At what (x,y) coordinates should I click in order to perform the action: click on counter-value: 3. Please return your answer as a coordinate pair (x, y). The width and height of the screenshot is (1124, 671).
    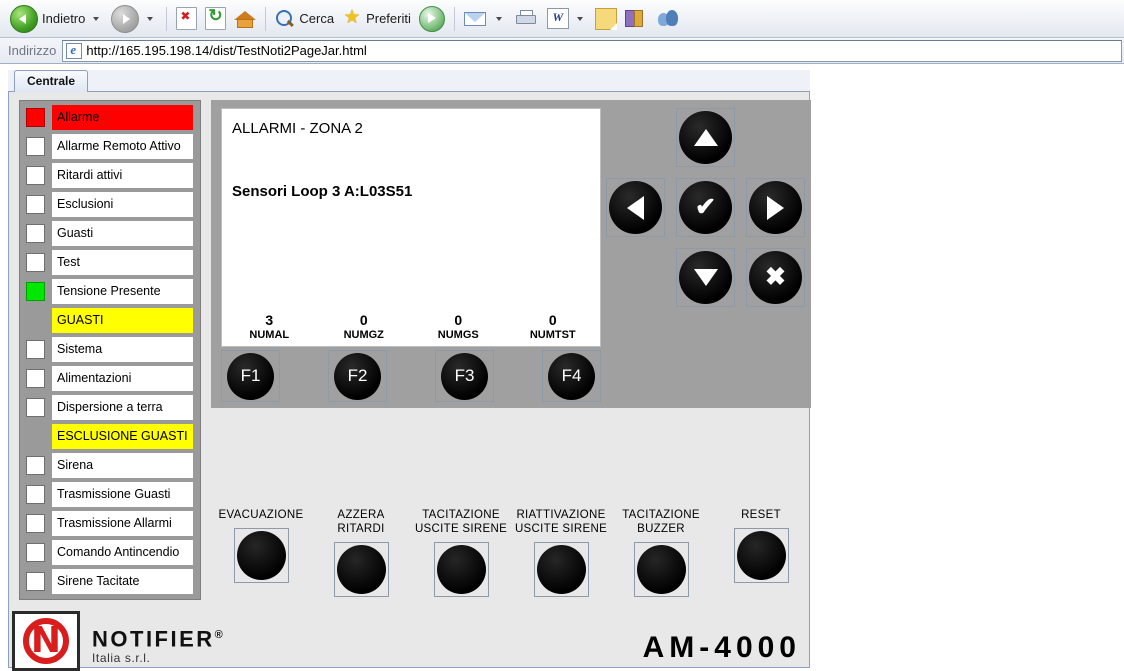
    Looking at the image, I should click on (269, 320).